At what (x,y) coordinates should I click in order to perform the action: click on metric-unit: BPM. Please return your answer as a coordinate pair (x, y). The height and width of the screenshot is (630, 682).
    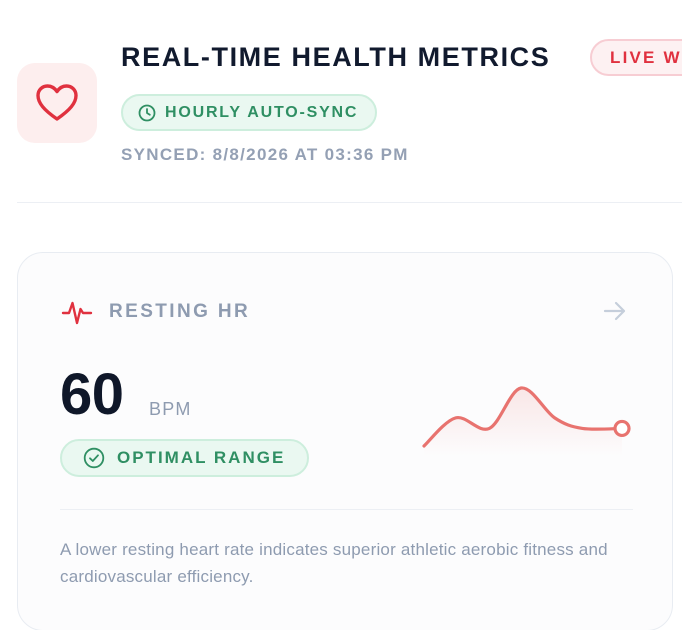
    Looking at the image, I should click on (170, 409).